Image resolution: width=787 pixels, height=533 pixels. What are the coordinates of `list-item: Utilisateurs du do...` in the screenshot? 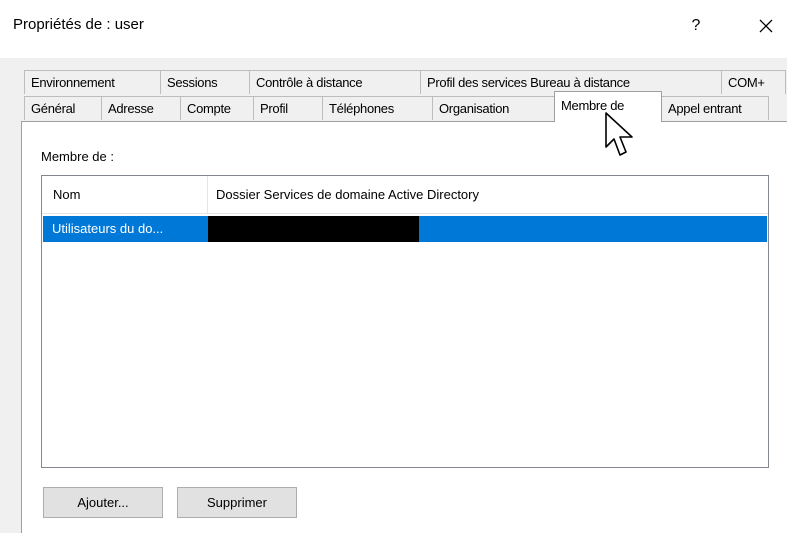 It's located at (405, 229).